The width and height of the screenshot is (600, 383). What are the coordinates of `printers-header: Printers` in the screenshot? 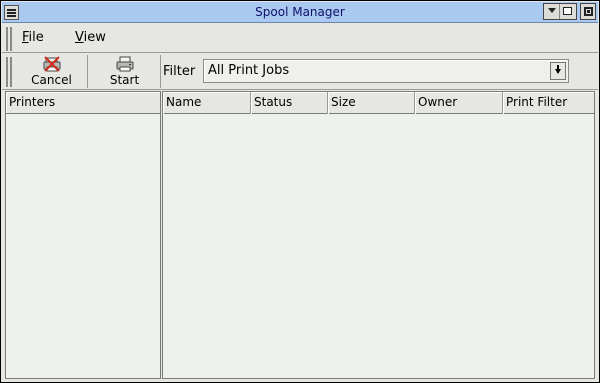 It's located at (83, 103).